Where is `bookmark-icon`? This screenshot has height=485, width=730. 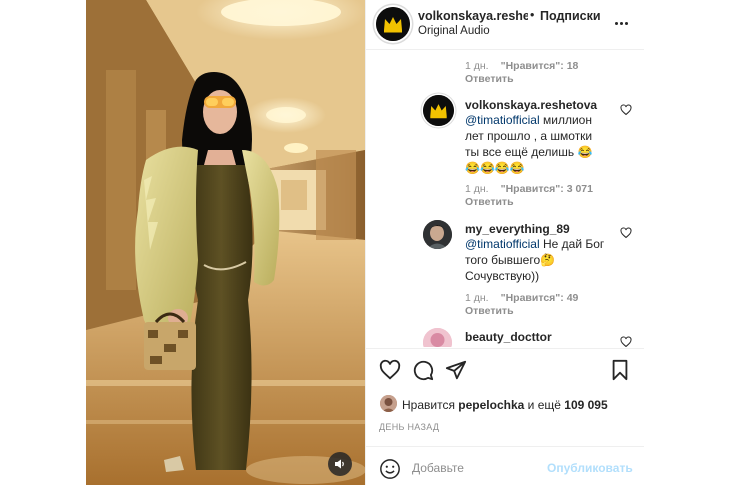
bookmark-icon is located at coordinates (620, 370).